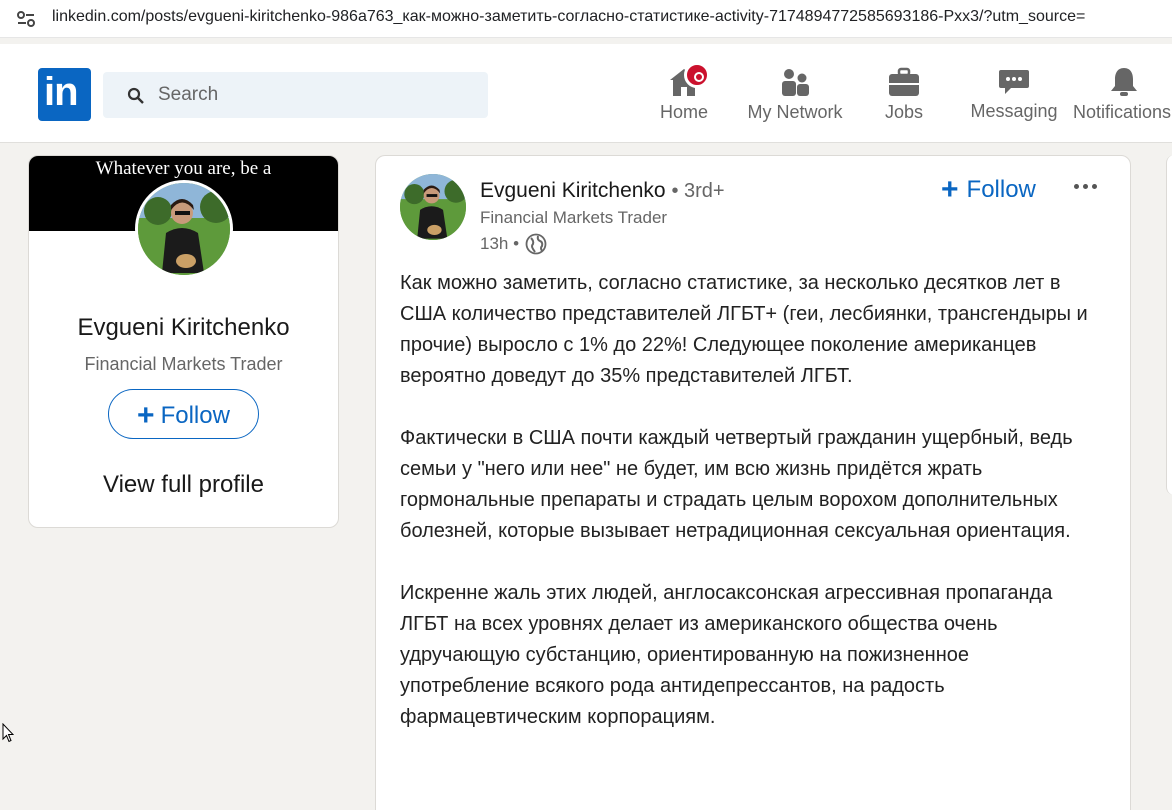  I want to click on nav-messaging-label: Messaging, so click(1014, 111).